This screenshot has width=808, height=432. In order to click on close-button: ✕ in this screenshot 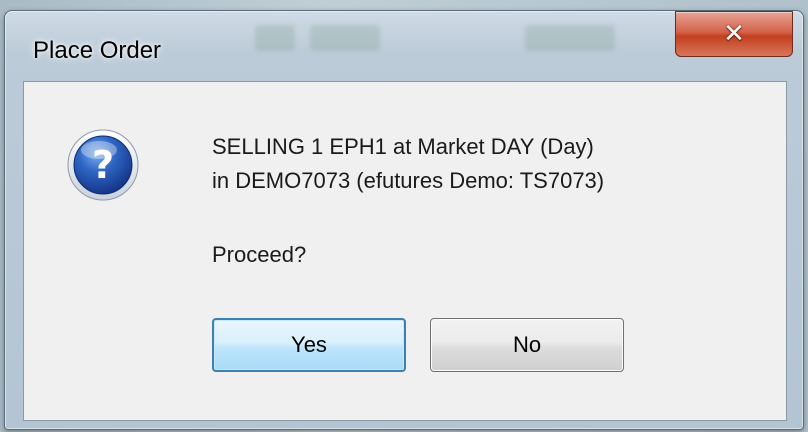, I will do `click(734, 34)`.